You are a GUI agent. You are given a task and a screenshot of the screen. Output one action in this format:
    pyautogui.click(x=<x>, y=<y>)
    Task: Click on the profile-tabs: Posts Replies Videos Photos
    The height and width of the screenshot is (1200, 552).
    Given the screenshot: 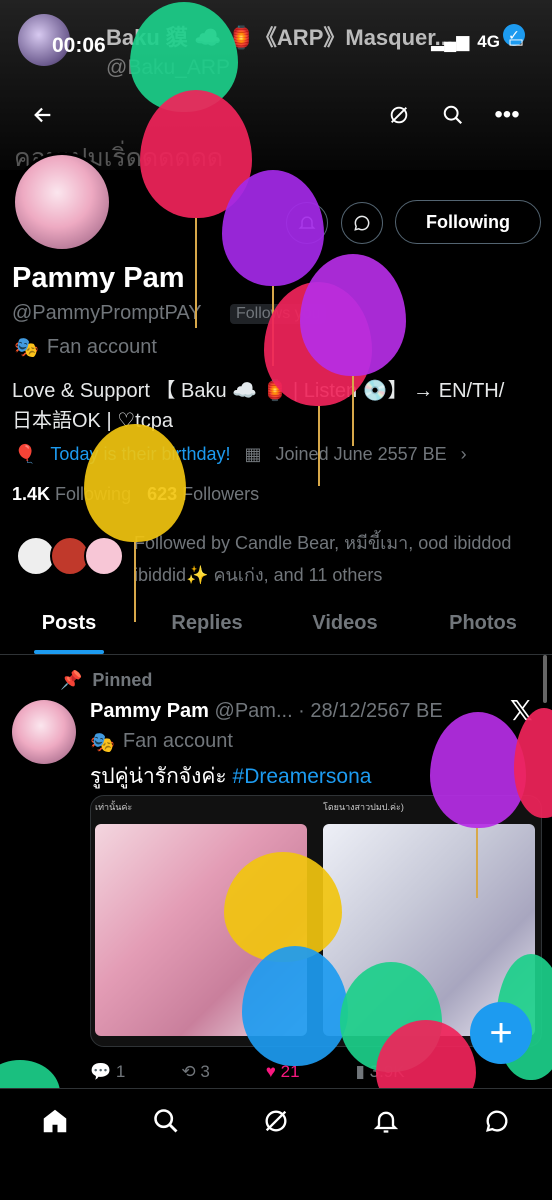 What is the action you would take?
    pyautogui.click(x=276, y=627)
    